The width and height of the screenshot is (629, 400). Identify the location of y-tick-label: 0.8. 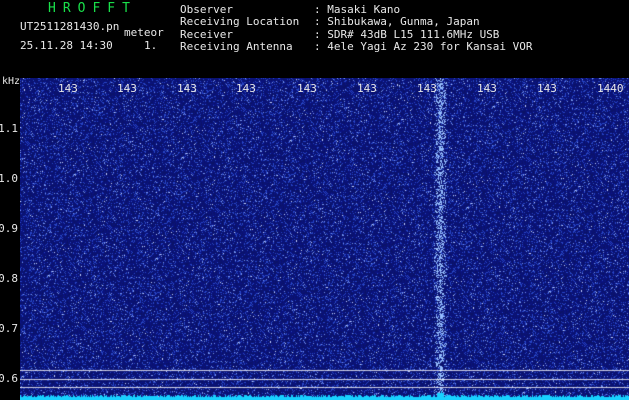
(9, 278).